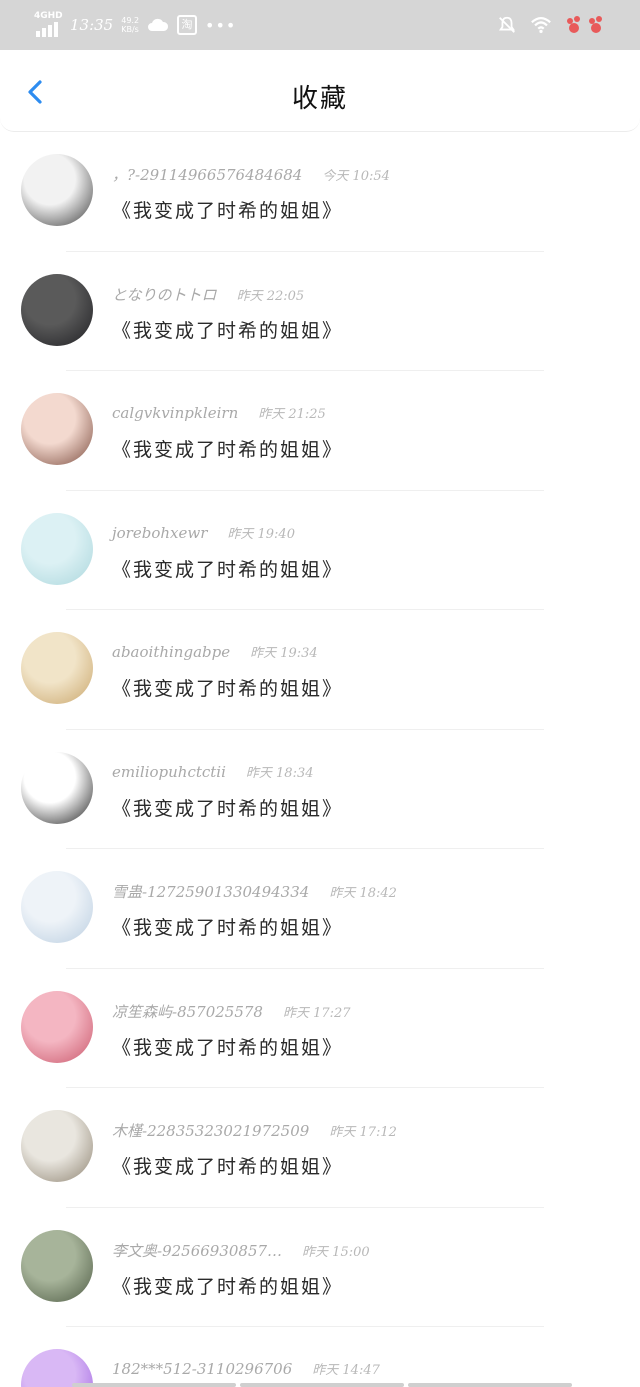 Image resolution: width=640 pixels, height=1387 pixels. I want to click on list-item: 凉笙森屿-857025578 昨天 17:27 《我变成了时希的姐姐》, so click(320, 1028).